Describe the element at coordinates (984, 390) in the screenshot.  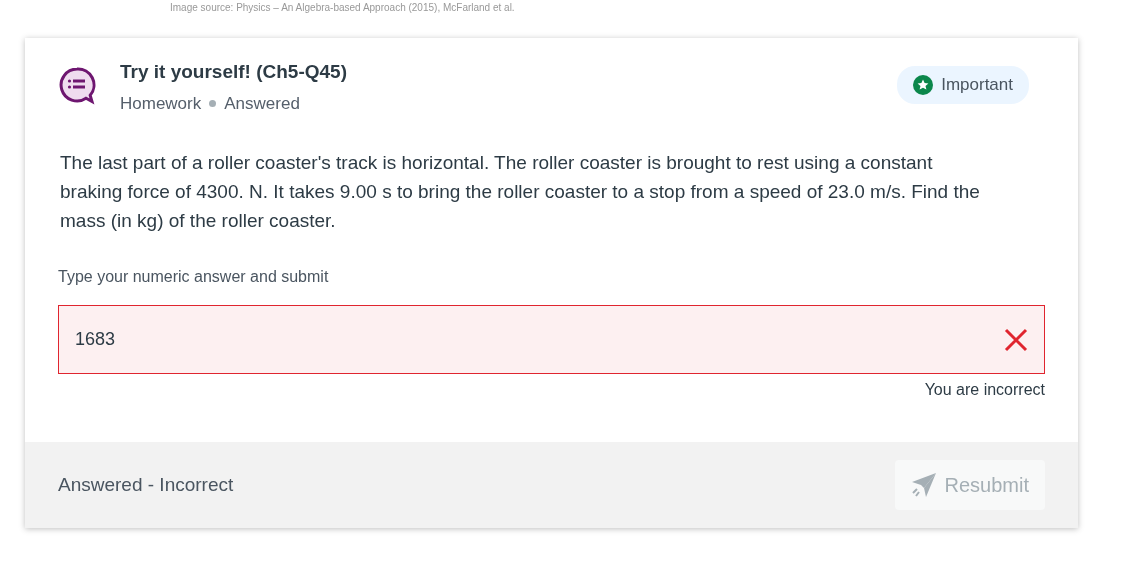
I see `feedback-text: You are incorrect` at that location.